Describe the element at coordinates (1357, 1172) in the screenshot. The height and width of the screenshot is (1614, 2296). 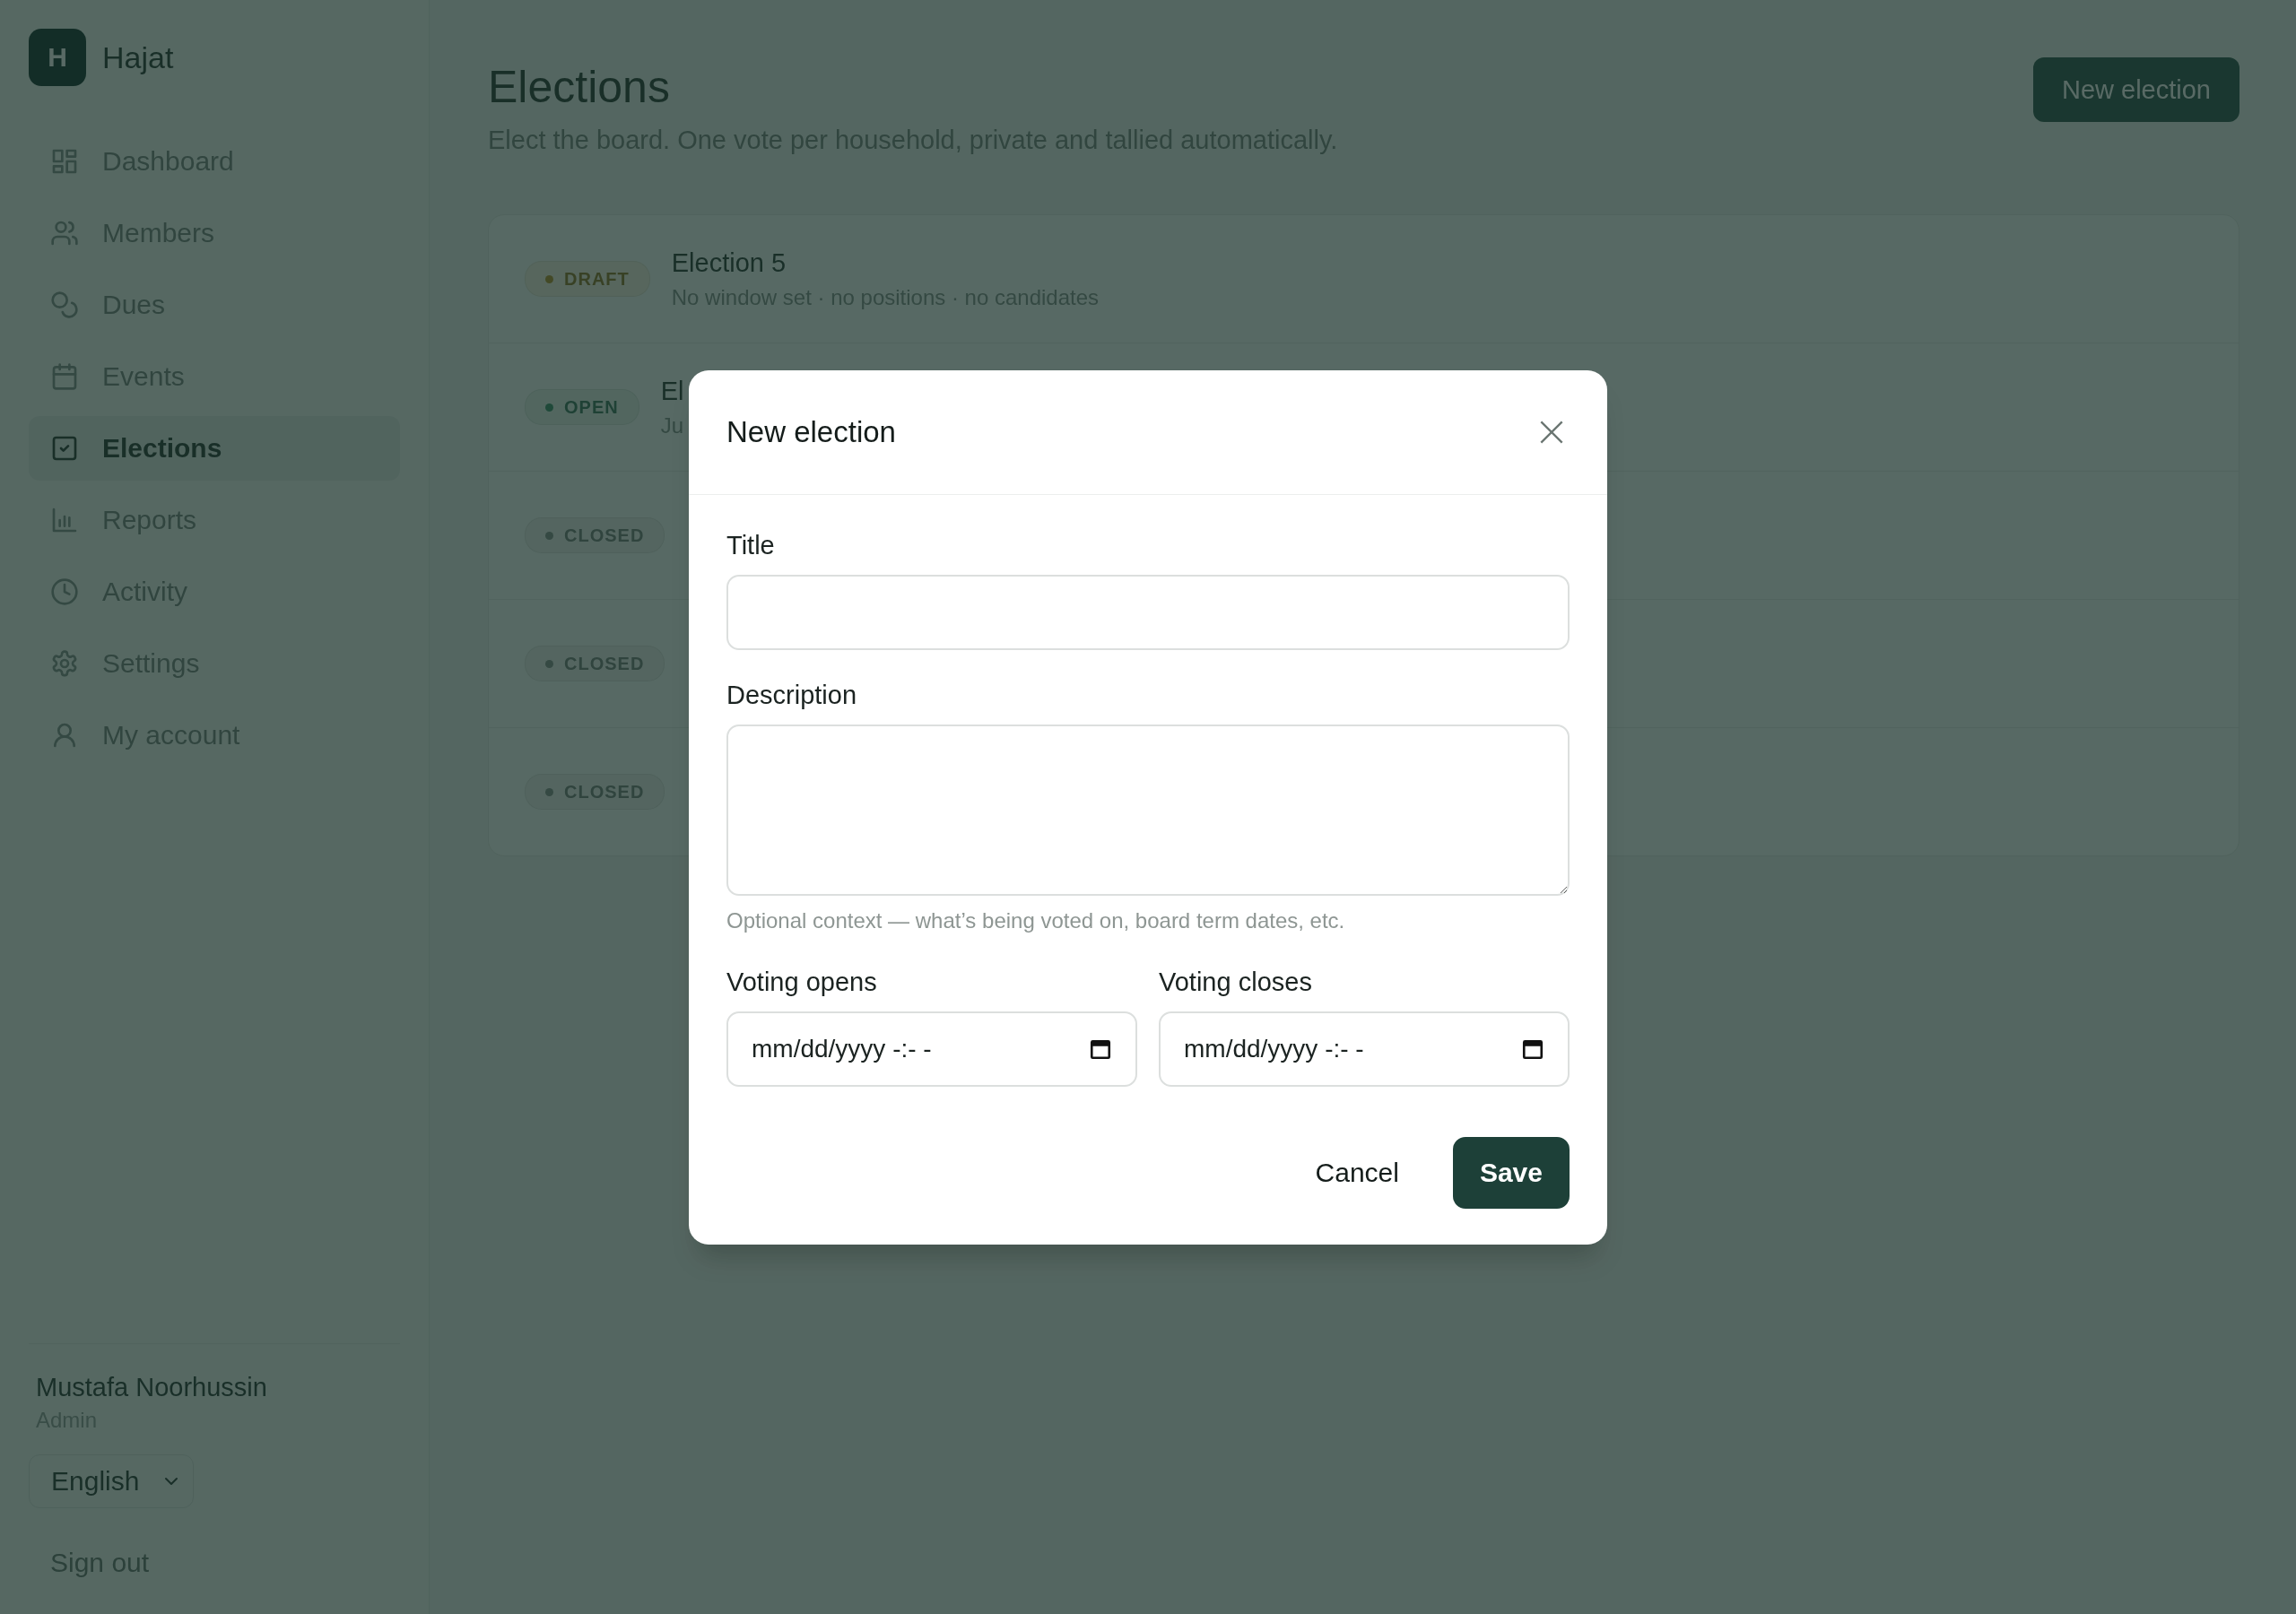
I see `cancel-button: Cancel` at that location.